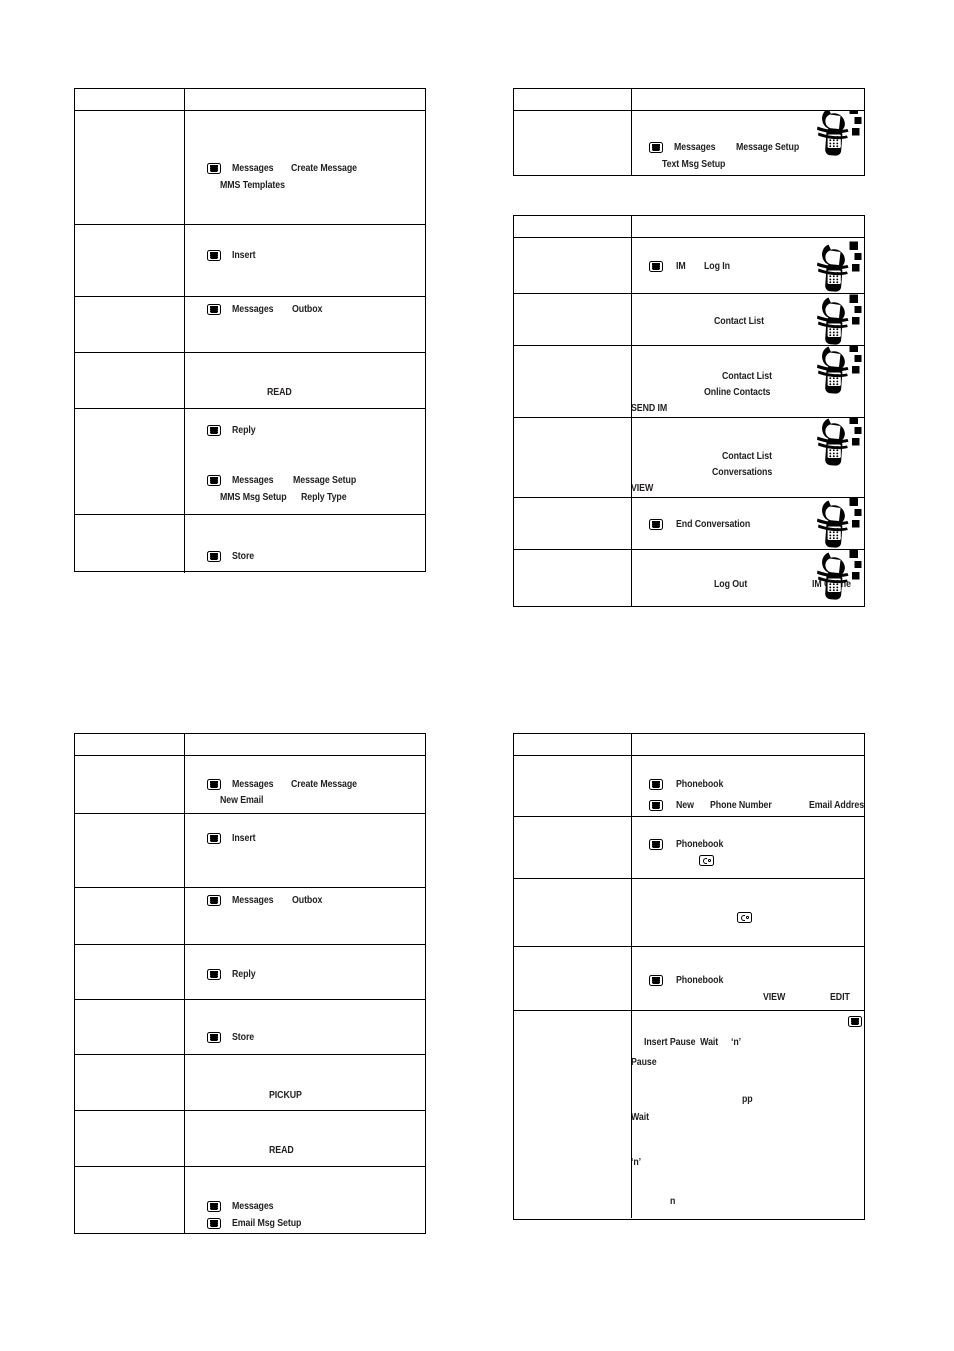  I want to click on row-action-cell: Contact List, so click(748, 319).